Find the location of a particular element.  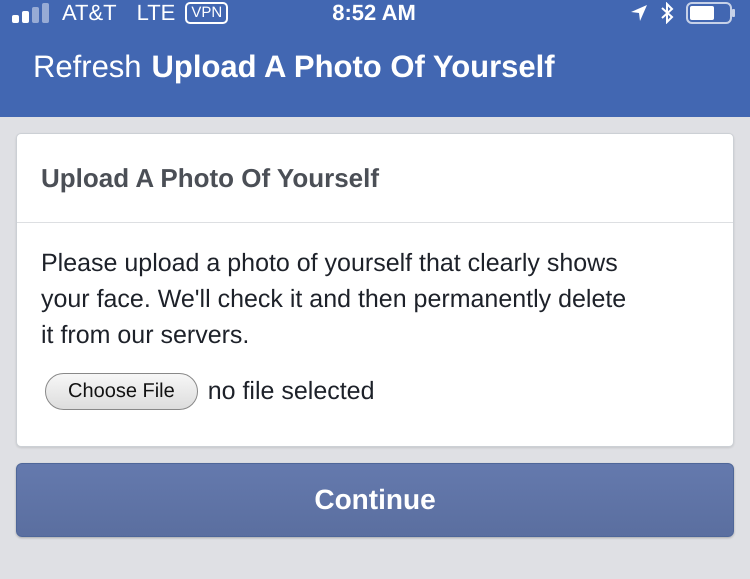

page-title: Upload A Photo Of Yourself is located at coordinates (353, 66).